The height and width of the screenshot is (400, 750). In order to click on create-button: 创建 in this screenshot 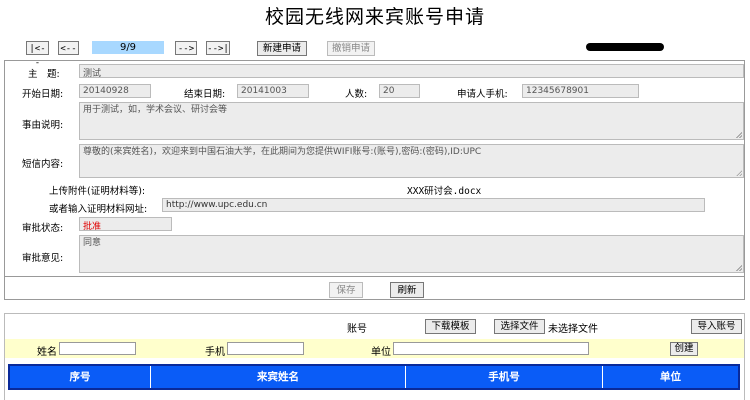, I will do `click(684, 349)`.